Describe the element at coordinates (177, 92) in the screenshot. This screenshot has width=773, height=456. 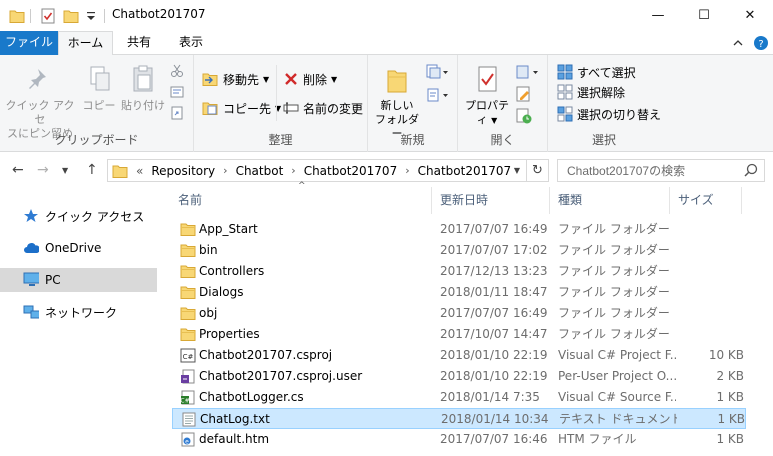
I see `copy-path-icon` at that location.